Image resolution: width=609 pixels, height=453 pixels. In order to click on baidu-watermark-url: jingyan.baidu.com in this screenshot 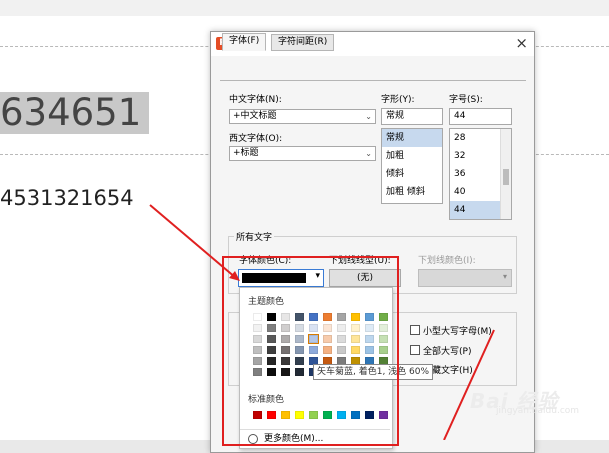, I will do `click(538, 411)`.